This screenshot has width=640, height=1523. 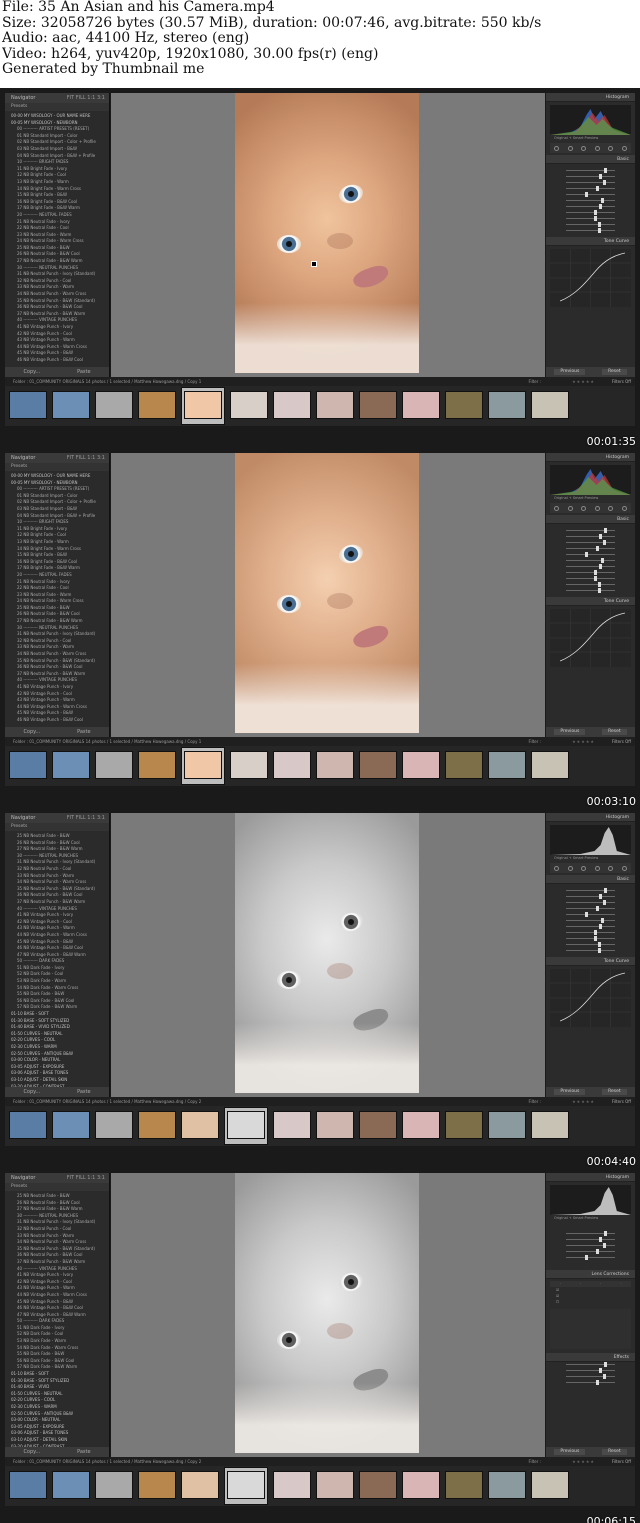 I want to click on preset-item: 47 NB Vintage Punch - B&W Warm, so click(x=57, y=1315).